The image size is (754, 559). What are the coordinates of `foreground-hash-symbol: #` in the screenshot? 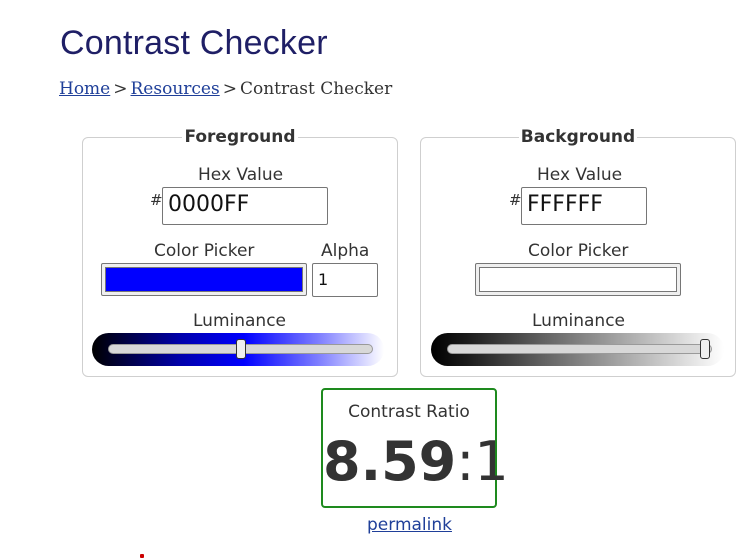 It's located at (156, 200).